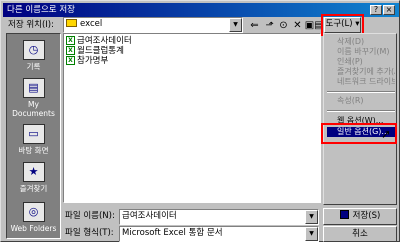 This screenshot has width=400, height=242. I want to click on list-item: X 급여조사데이터, so click(99, 41).